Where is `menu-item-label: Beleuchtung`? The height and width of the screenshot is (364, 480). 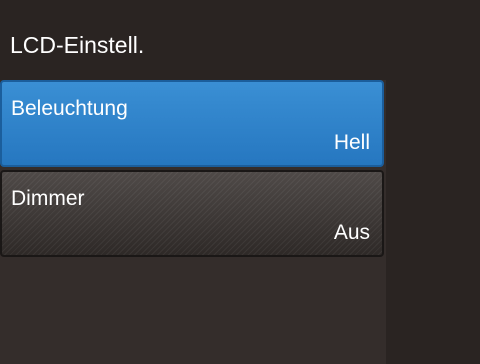 menu-item-label: Beleuchtung is located at coordinates (69, 108).